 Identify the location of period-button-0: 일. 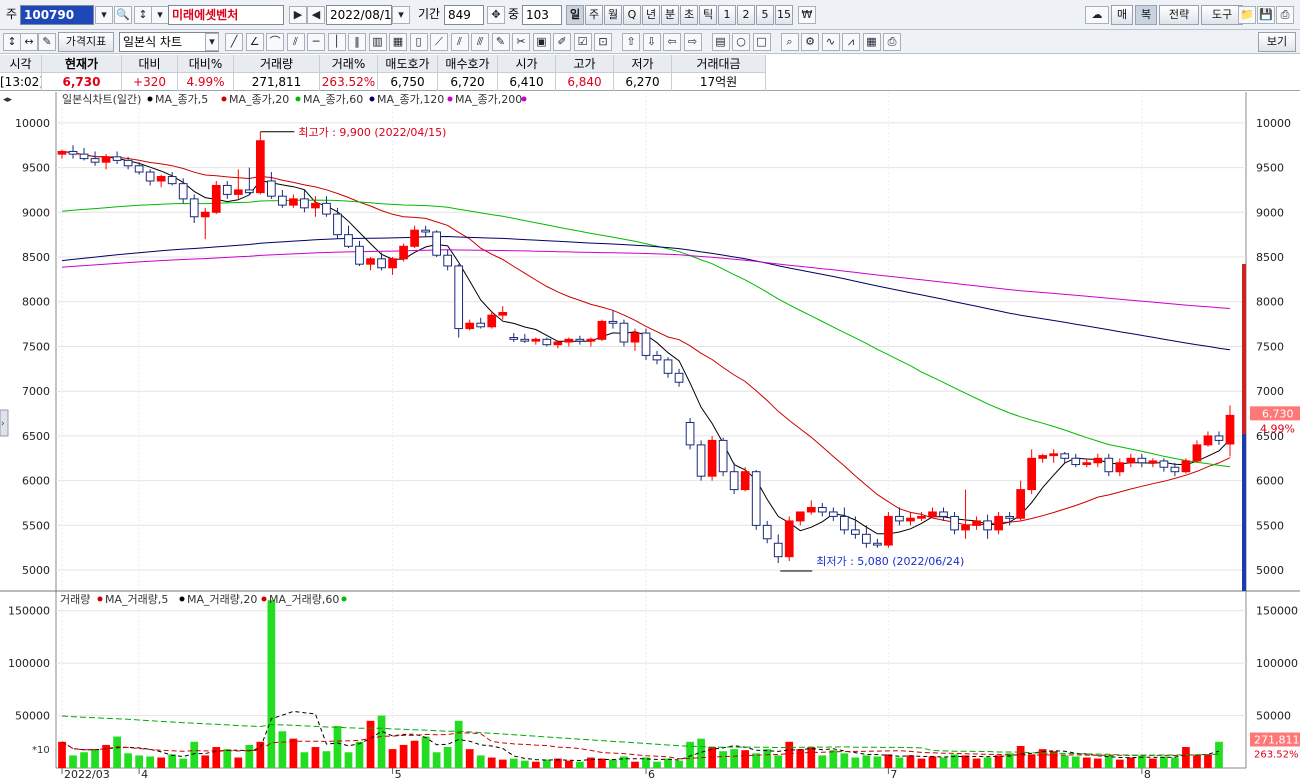
(575, 15).